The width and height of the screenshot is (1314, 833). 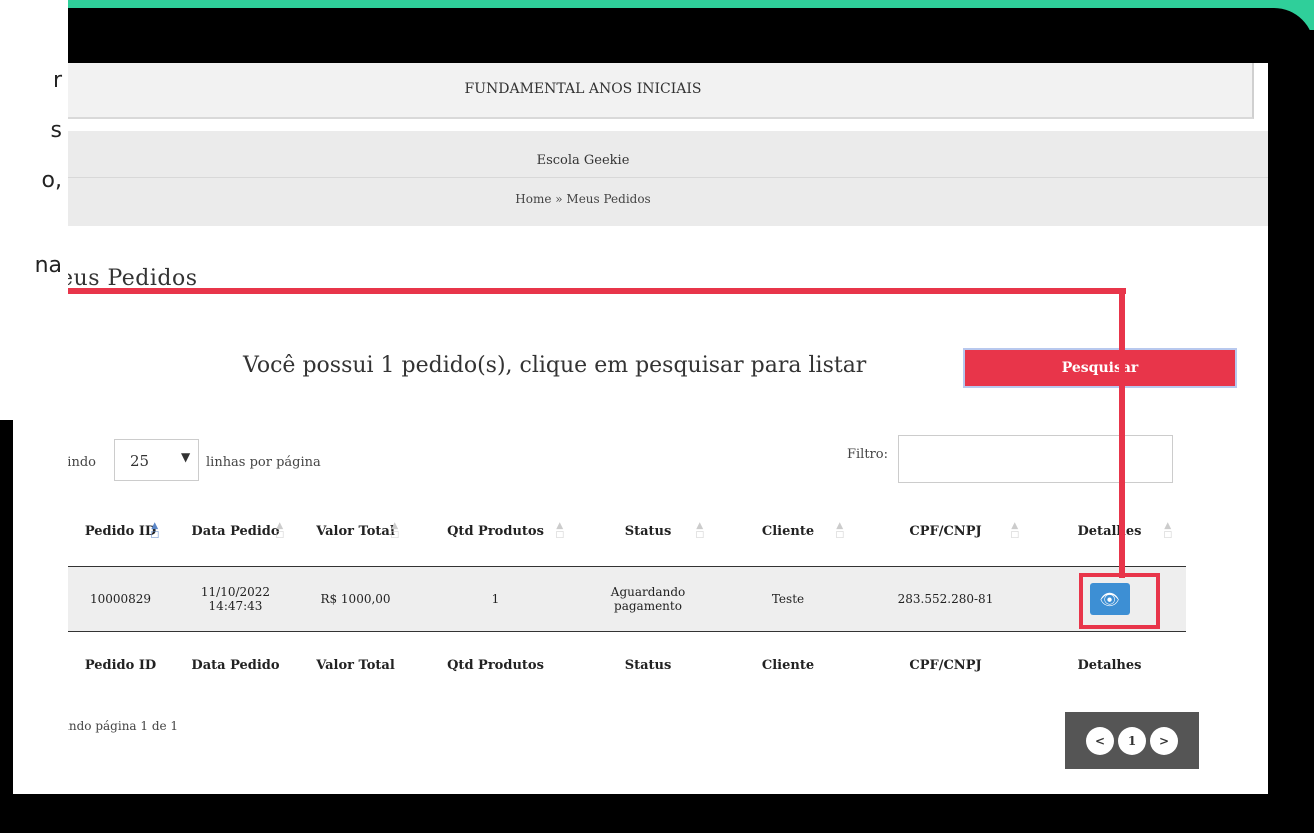 I want to click on filter-input, so click(x=1035, y=459).